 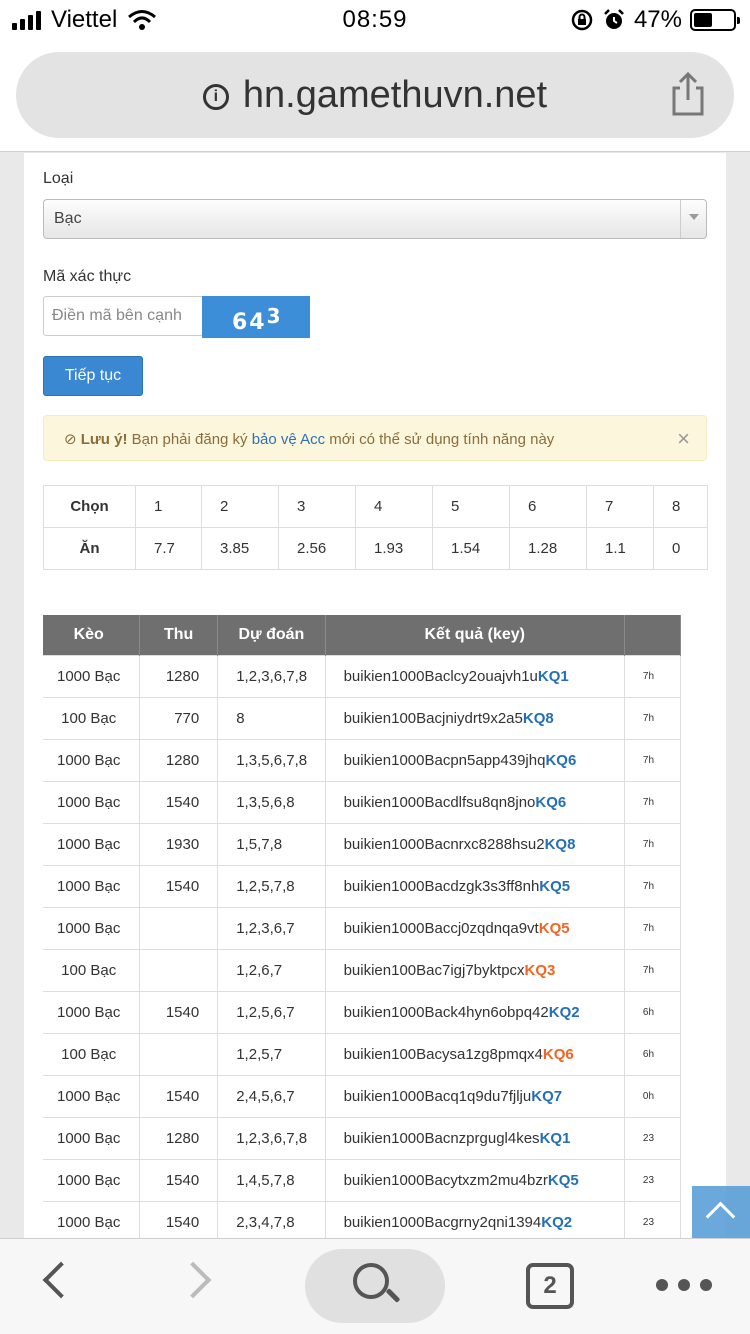 I want to click on odds-choice: 6, so click(x=548, y=506).